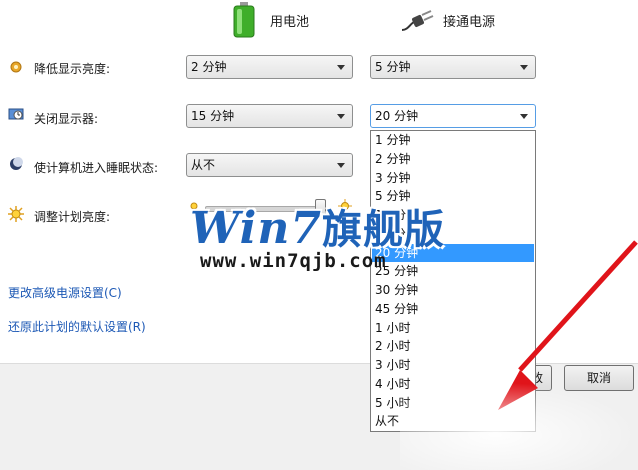 This screenshot has width=638, height=470. What do you see at coordinates (453, 67) in the screenshot?
I see `dim-display-plugged-select: 5 分钟` at bounding box center [453, 67].